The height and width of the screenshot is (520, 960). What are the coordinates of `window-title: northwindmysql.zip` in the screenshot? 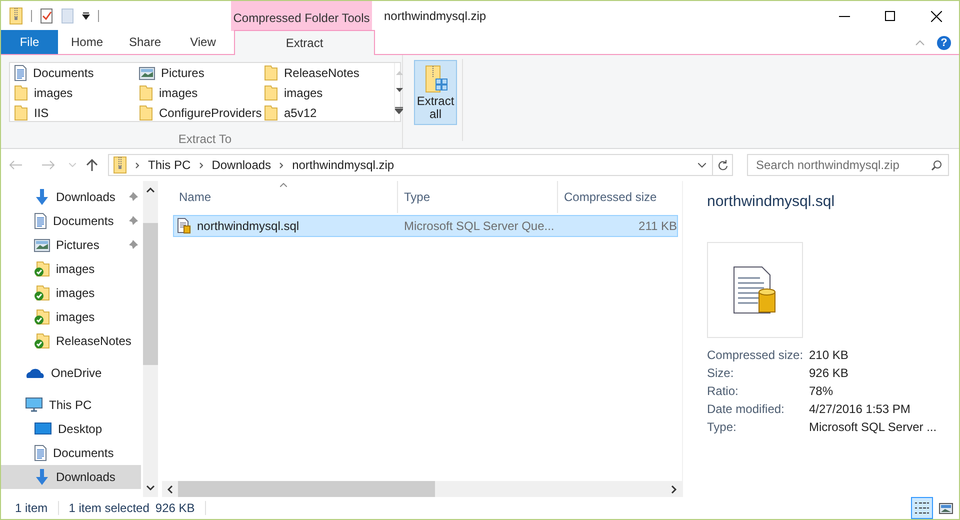 It's located at (436, 16).